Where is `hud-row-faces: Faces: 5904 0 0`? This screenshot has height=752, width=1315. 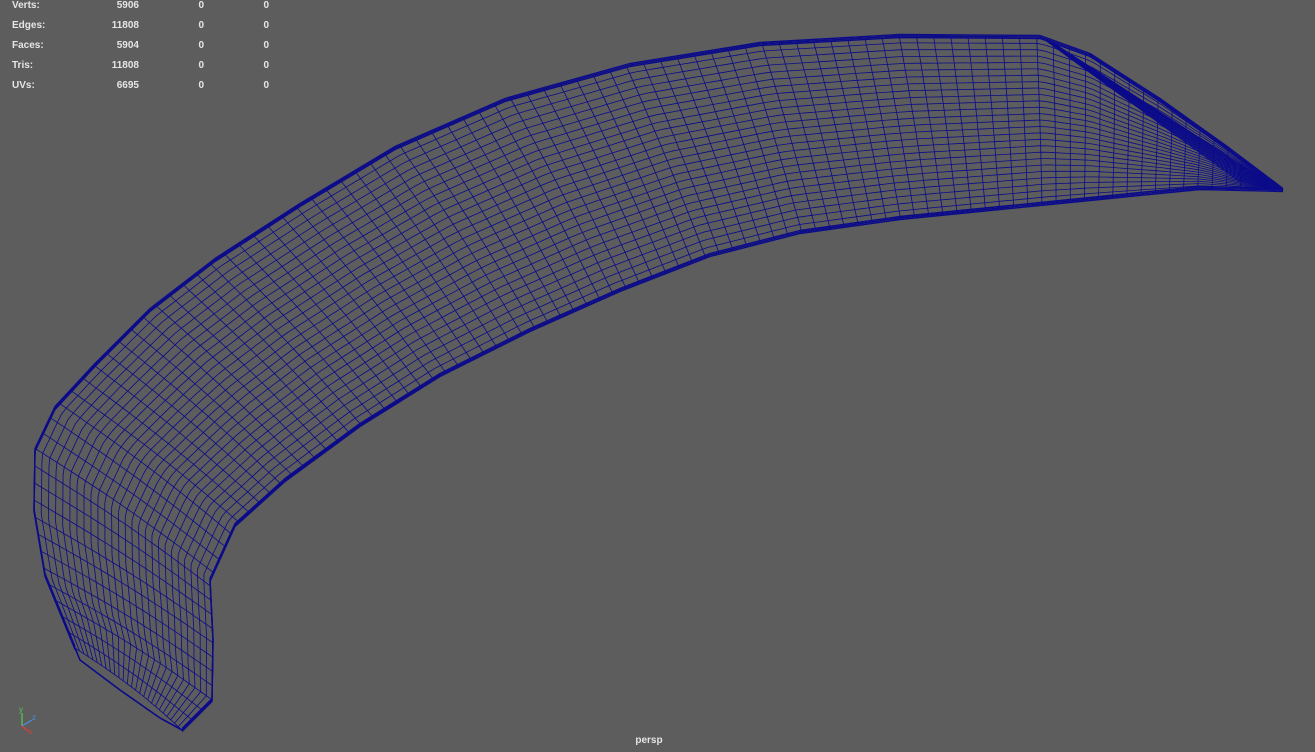 hud-row-faces: Faces: 5904 0 0 is located at coordinates (142, 50).